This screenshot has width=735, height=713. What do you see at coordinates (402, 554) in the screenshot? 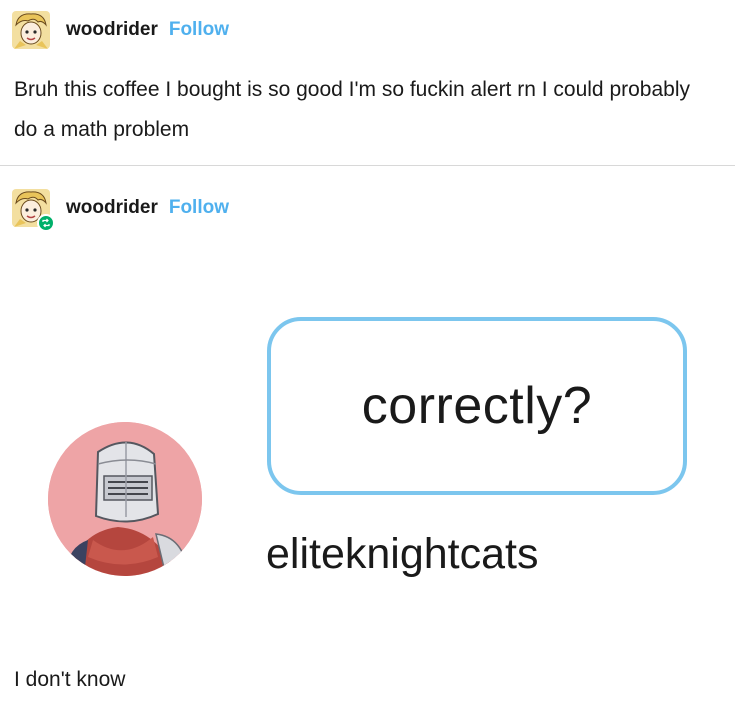
I see `reply-author-handle: eliteknightcats` at bounding box center [402, 554].